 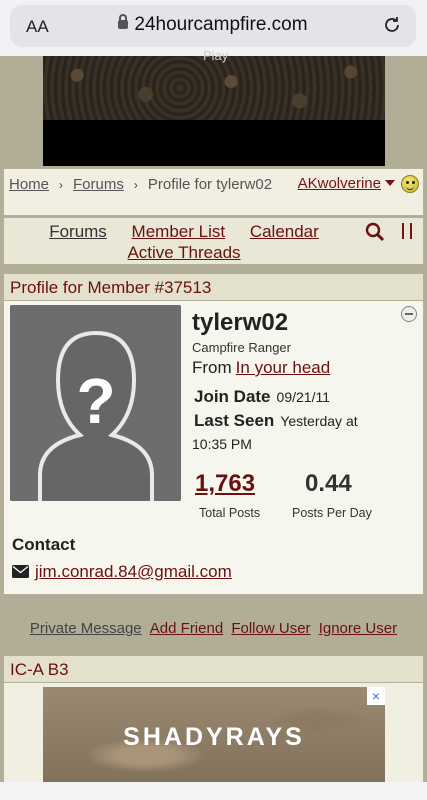 What do you see at coordinates (240, 322) in the screenshot?
I see `profile-username: tylerw02` at bounding box center [240, 322].